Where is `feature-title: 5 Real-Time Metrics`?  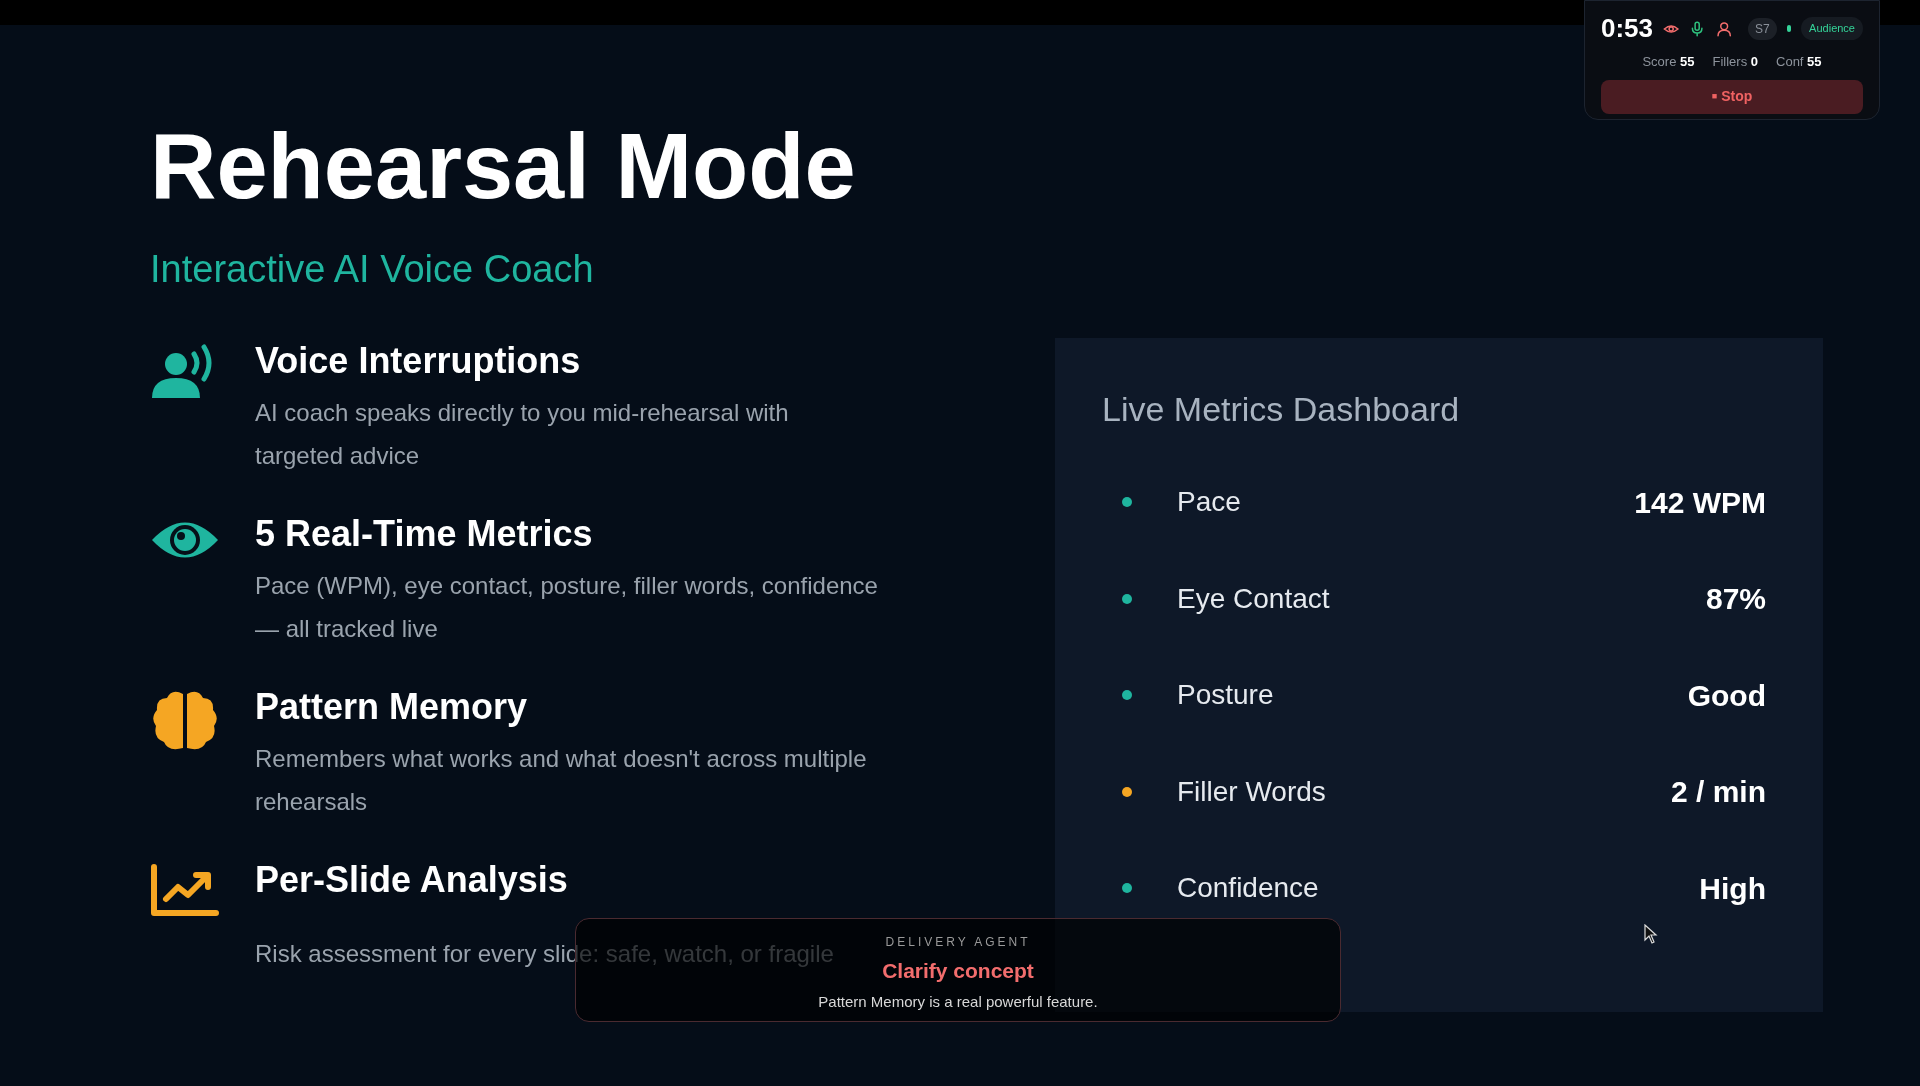
feature-title: 5 Real-Time Metrics is located at coordinates (424, 534).